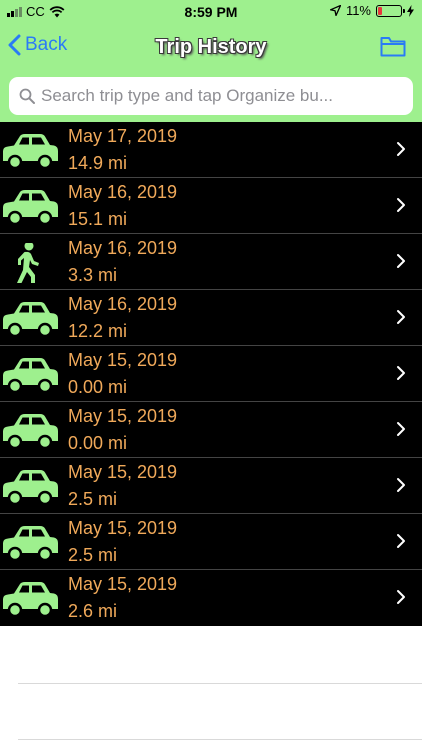  What do you see at coordinates (221, 96) in the screenshot?
I see `search-input` at bounding box center [221, 96].